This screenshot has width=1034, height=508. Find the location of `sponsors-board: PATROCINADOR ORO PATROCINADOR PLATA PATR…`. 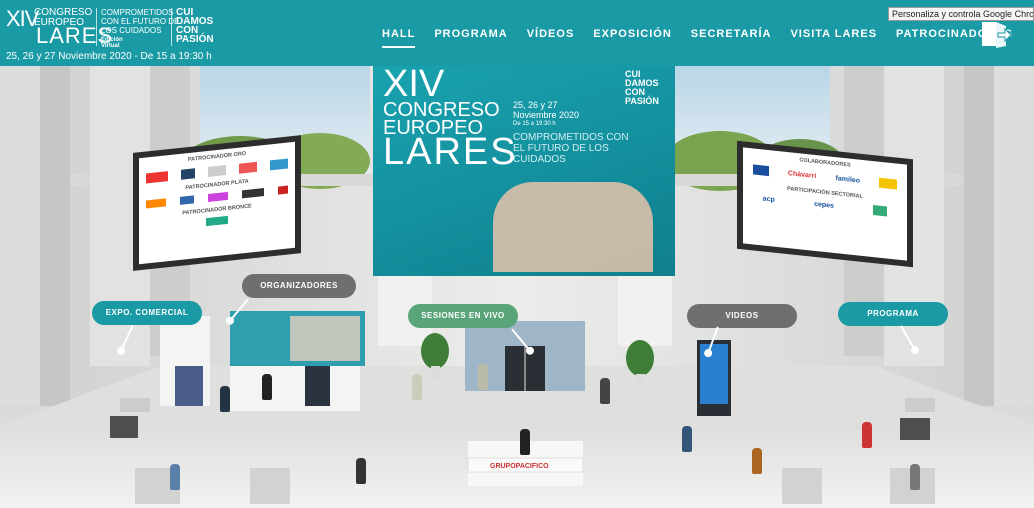

sponsors-board: PATROCINADOR ORO PATROCINADOR PLATA PATR… is located at coordinates (217, 203).